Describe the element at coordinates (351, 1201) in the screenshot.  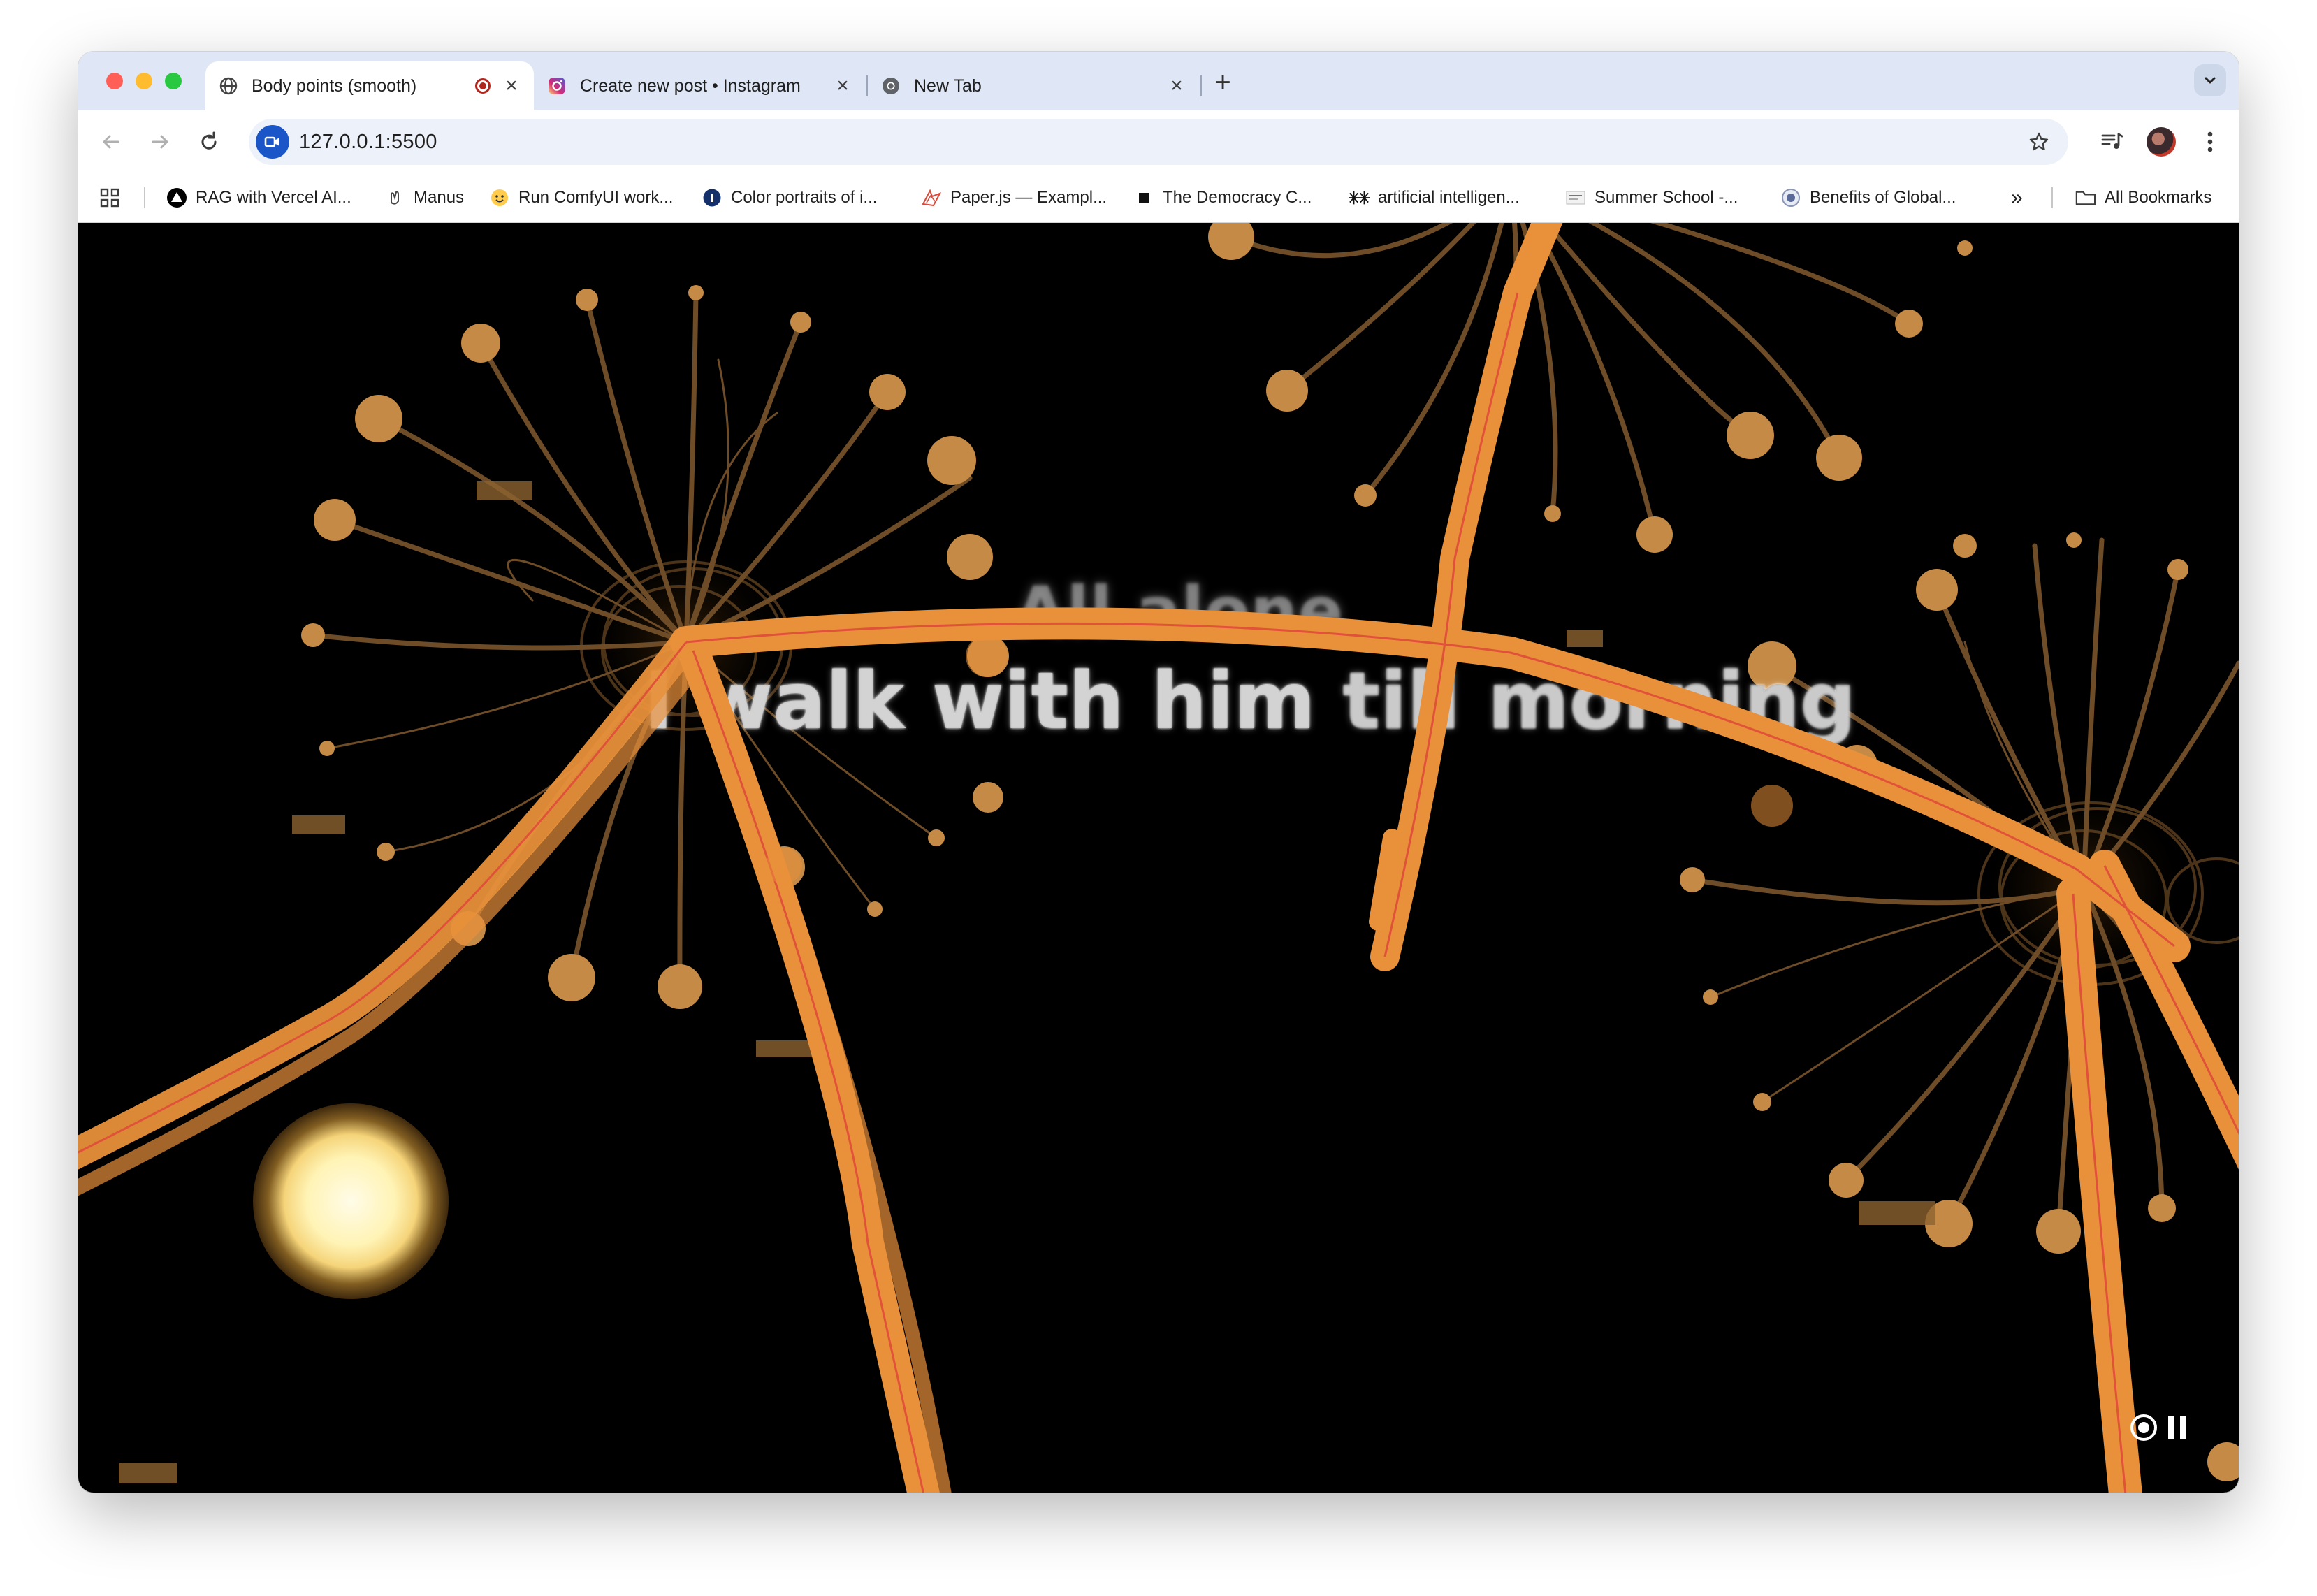
I see `glowing-orb` at that location.